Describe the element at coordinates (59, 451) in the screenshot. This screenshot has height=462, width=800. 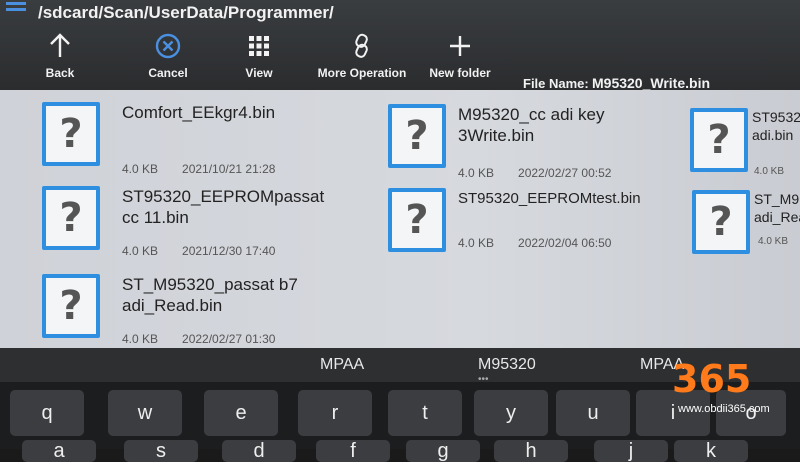
I see `key: a` at that location.